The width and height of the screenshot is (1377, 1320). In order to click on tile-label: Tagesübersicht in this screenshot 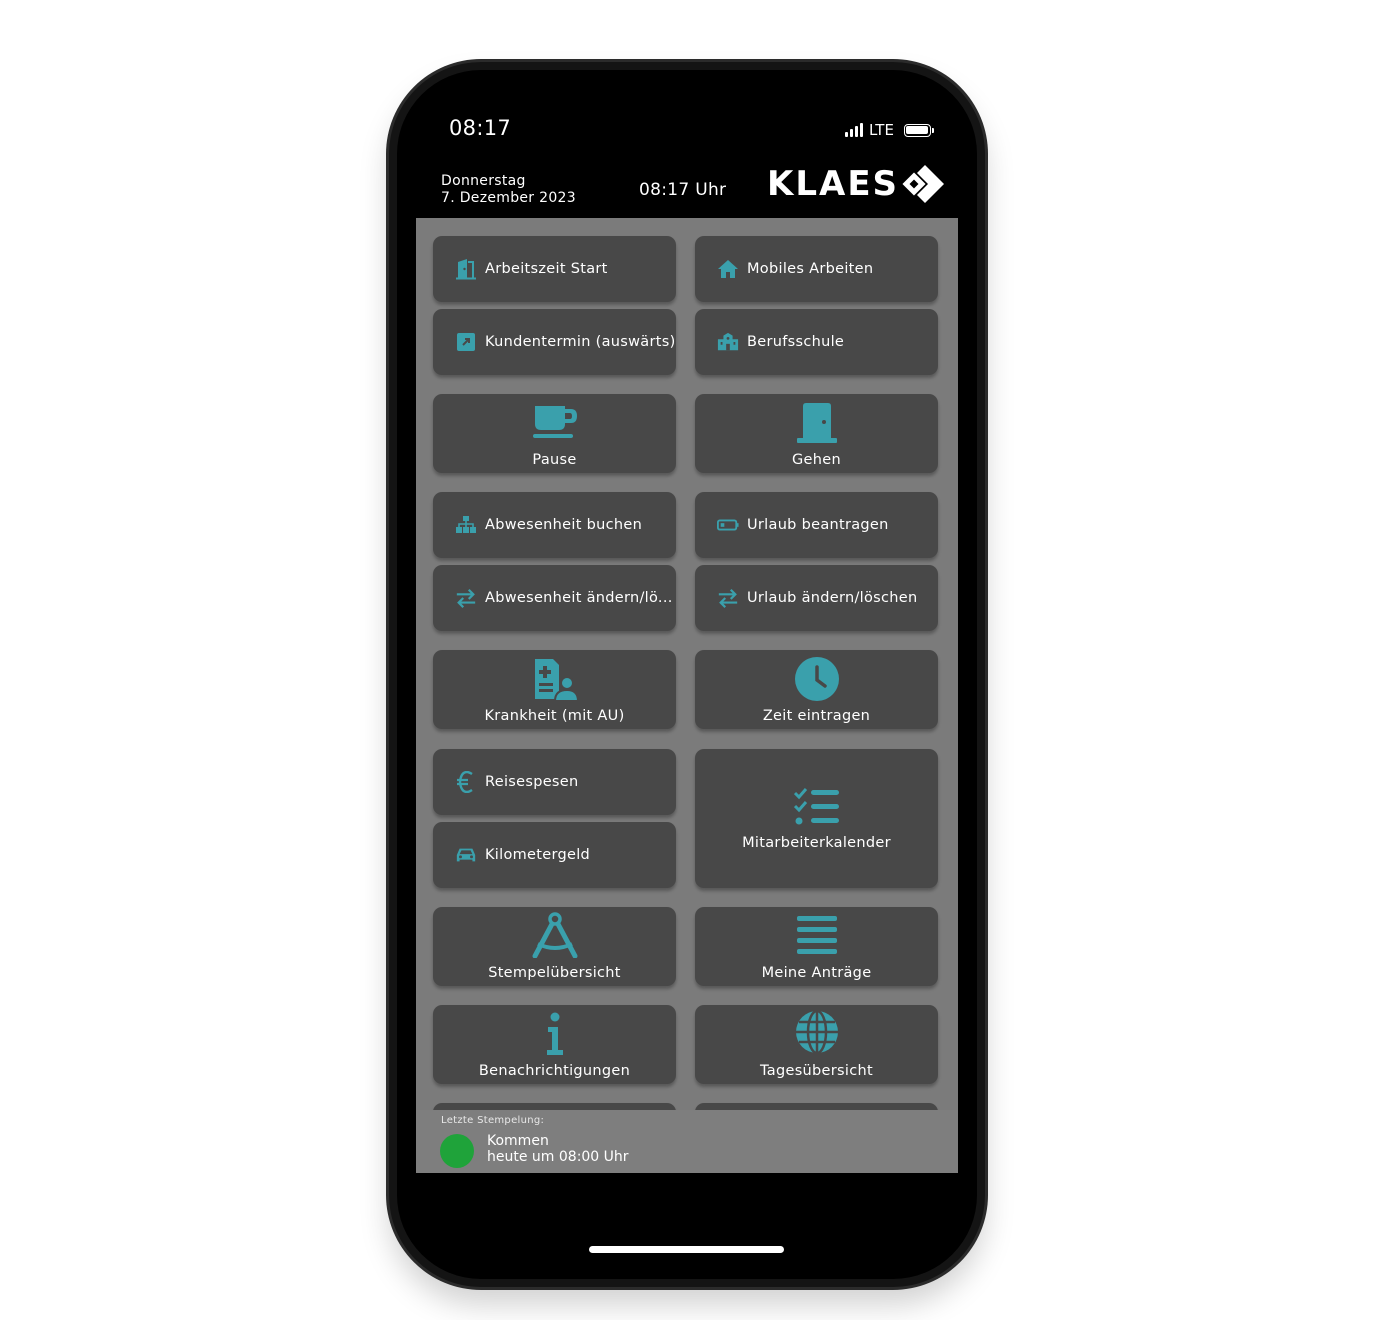, I will do `click(816, 1071)`.